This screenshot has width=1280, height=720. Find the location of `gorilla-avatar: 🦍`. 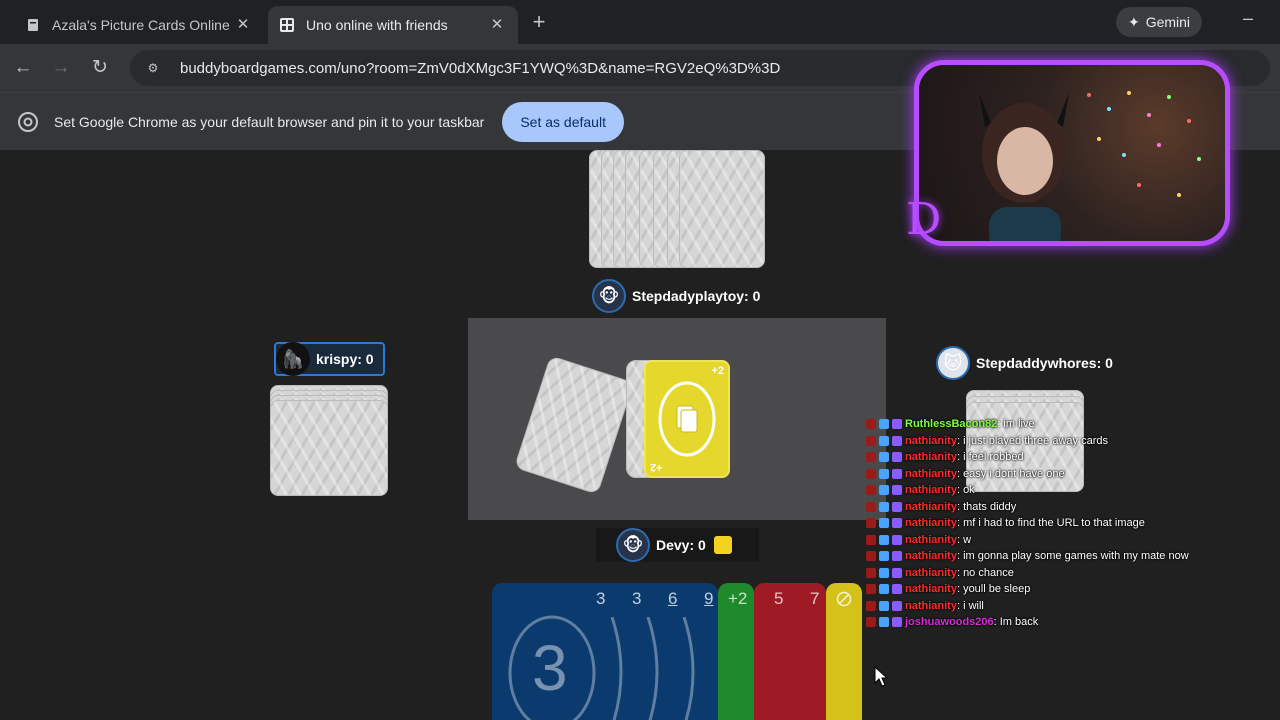

gorilla-avatar: 🦍 is located at coordinates (293, 359).